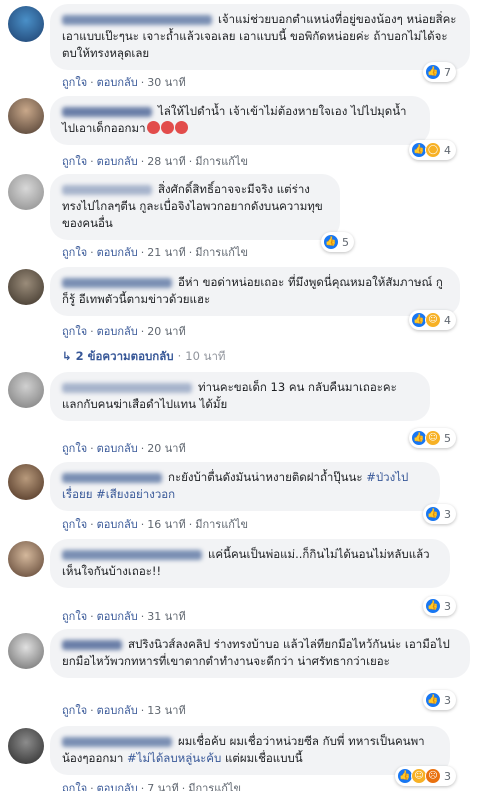 The width and height of the screenshot is (484, 791). I want to click on replies-time: 10 นาที, so click(205, 356).